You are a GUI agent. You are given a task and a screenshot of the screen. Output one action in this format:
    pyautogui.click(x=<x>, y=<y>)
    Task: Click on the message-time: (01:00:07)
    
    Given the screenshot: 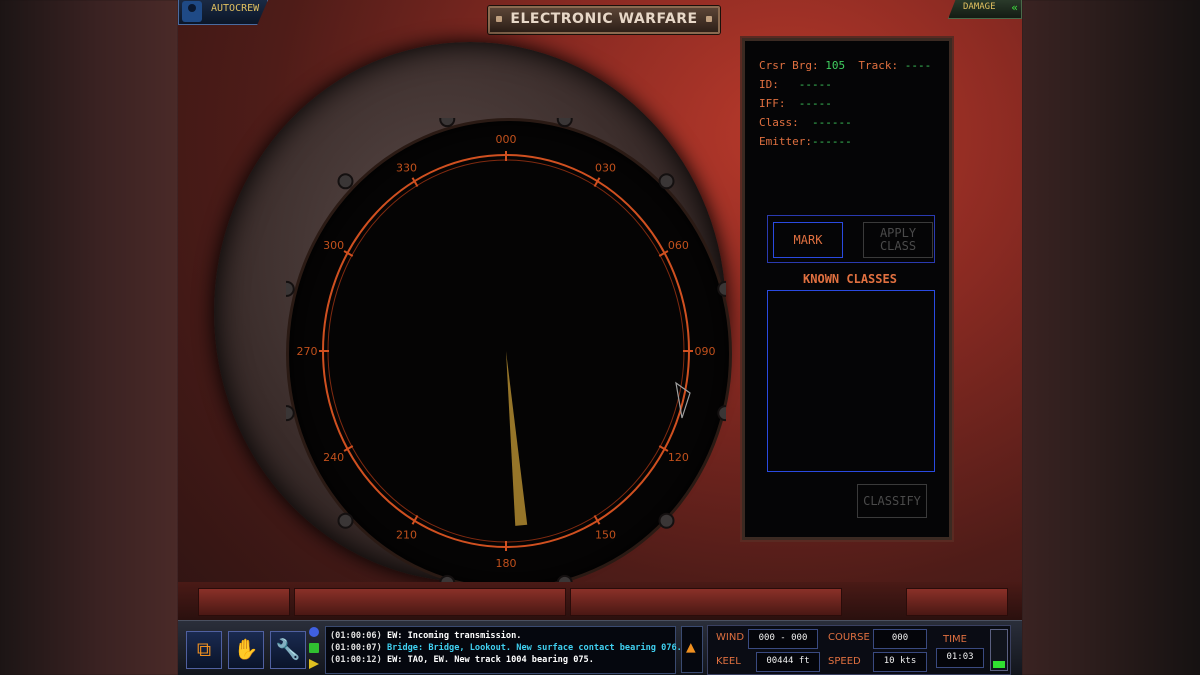 What is the action you would take?
    pyautogui.click(x=356, y=648)
    